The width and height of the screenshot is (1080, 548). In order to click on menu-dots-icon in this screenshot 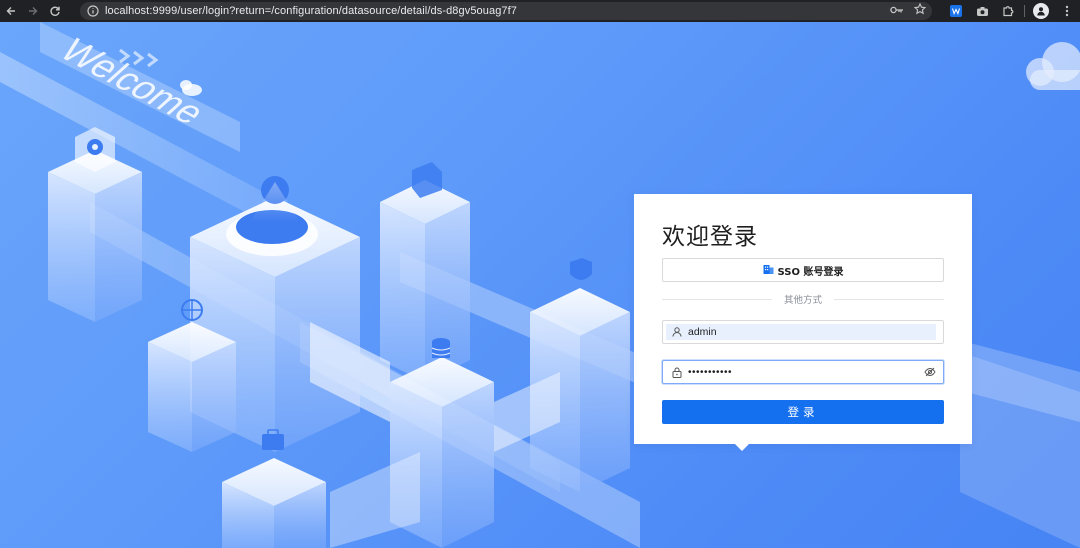, I will do `click(1067, 11)`.